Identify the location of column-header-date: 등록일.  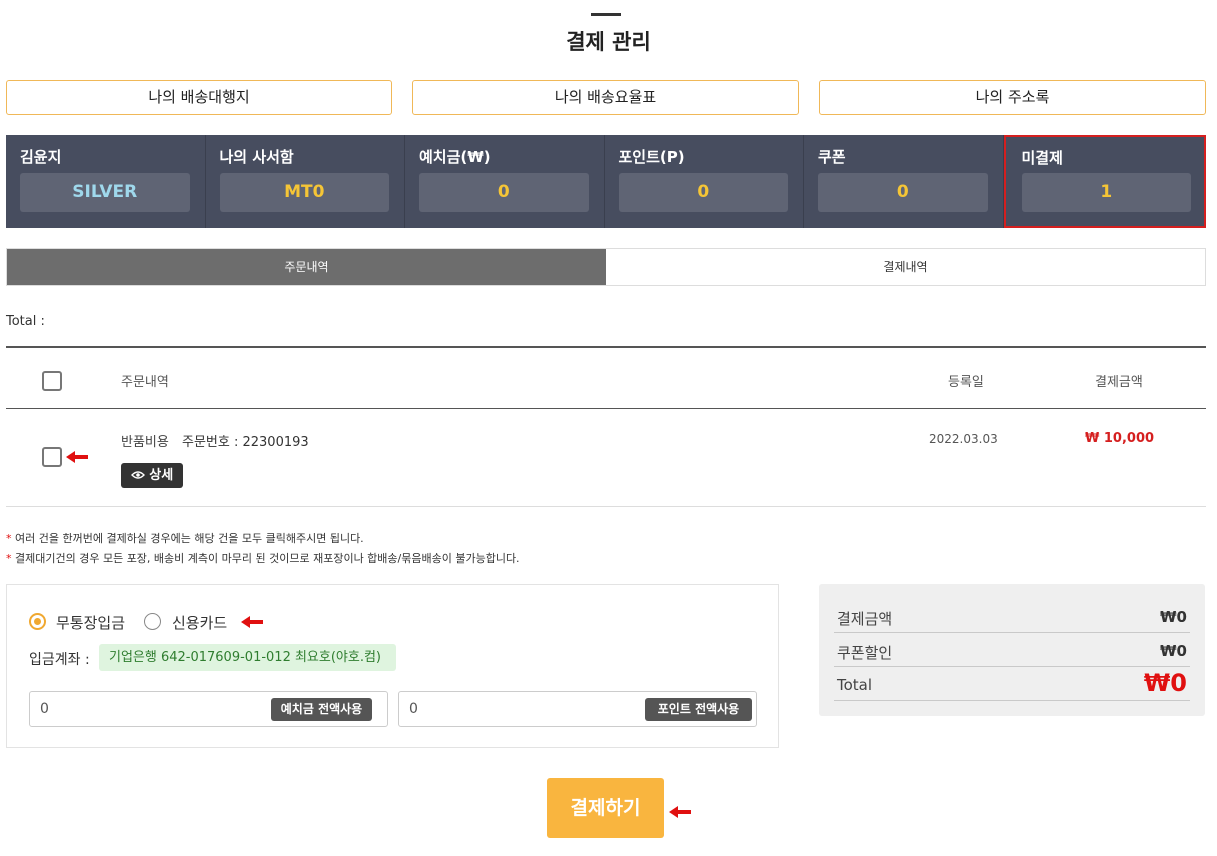
(966, 382).